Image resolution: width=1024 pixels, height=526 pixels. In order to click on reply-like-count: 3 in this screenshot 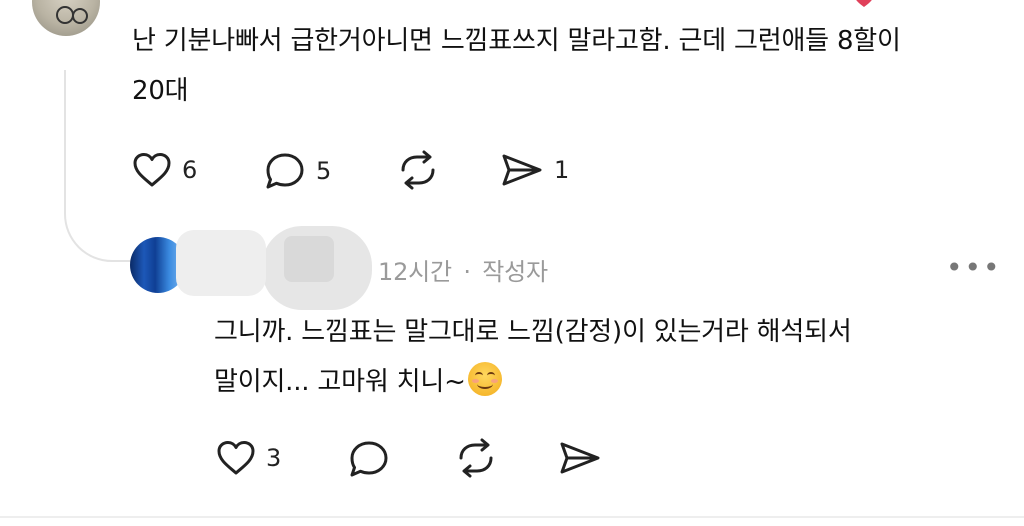, I will do `click(274, 458)`.